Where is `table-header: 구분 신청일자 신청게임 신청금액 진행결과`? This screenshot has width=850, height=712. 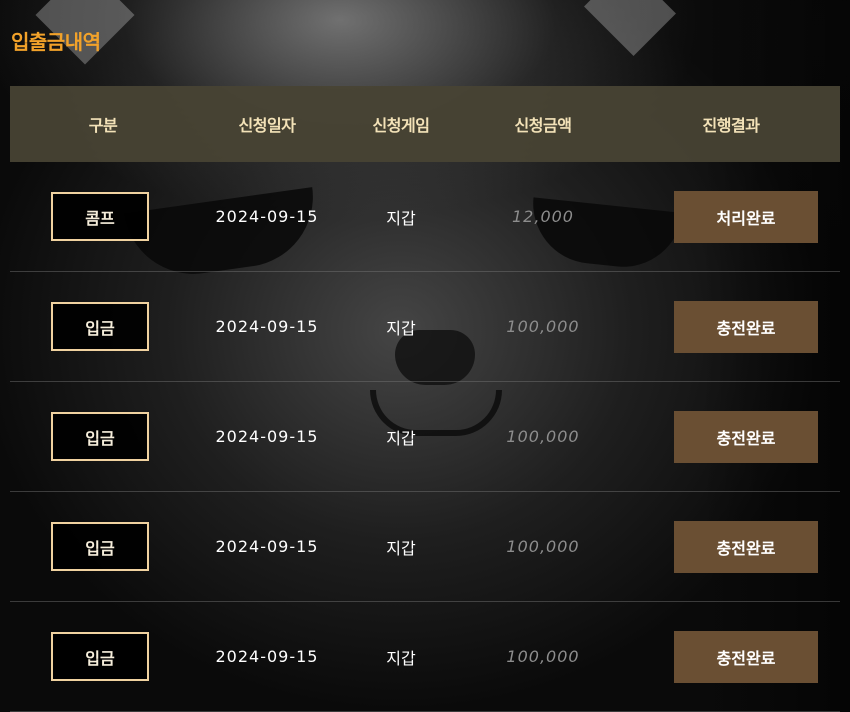
table-header: 구분 신청일자 신청게임 신청금액 진행결과 is located at coordinates (425, 124).